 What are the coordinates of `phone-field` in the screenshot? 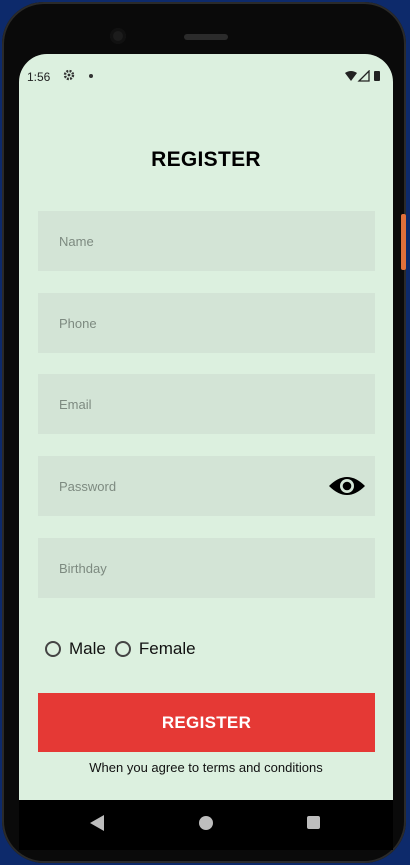 It's located at (206, 323).